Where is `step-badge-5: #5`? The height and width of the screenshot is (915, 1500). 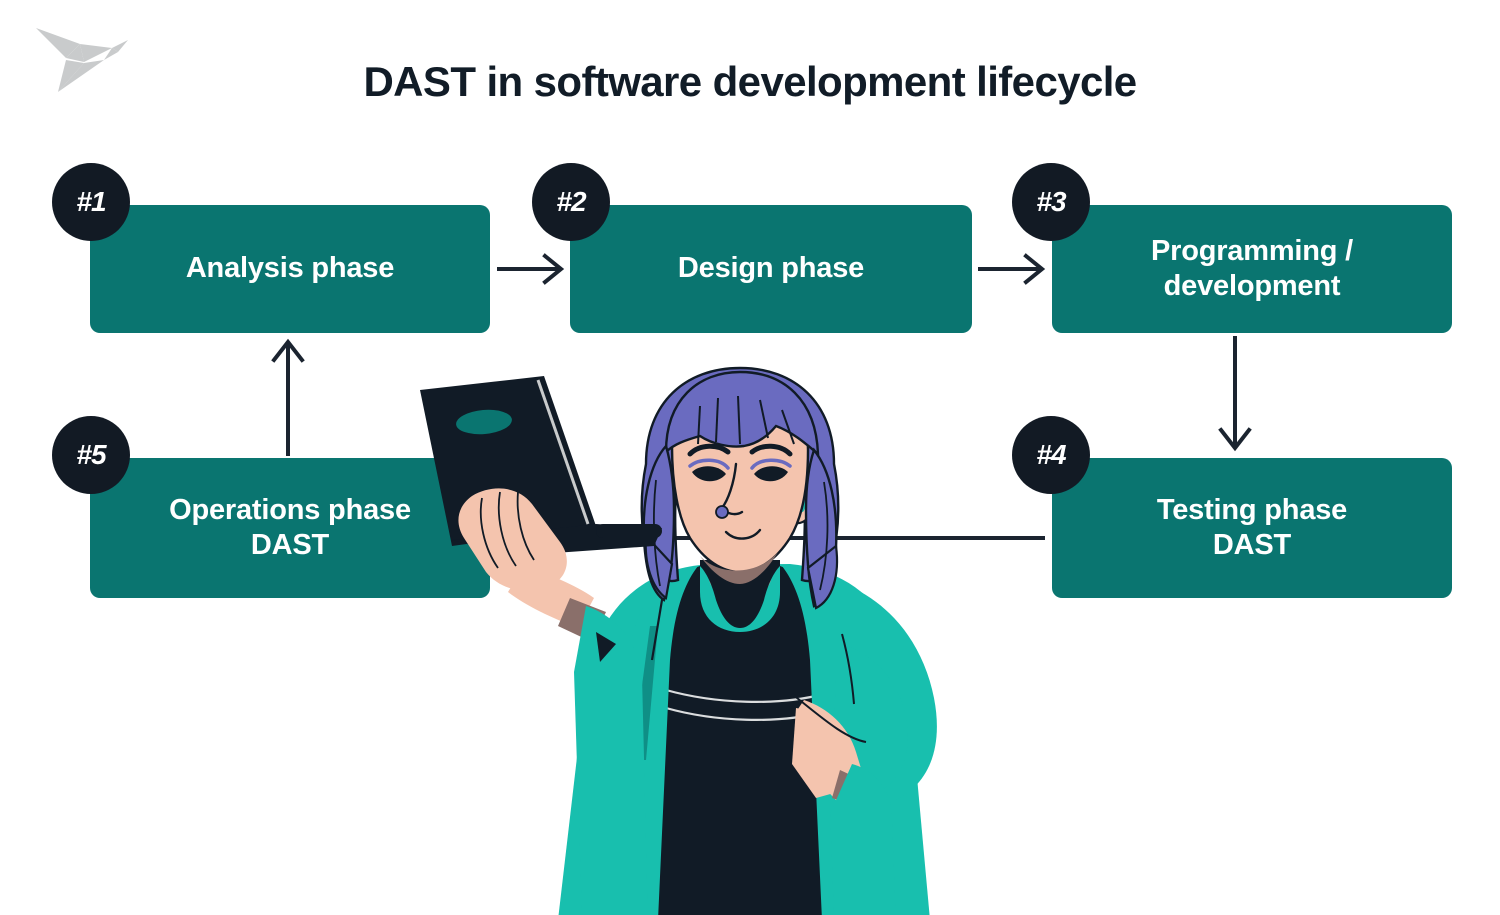
step-badge-5: #5 is located at coordinates (91, 455).